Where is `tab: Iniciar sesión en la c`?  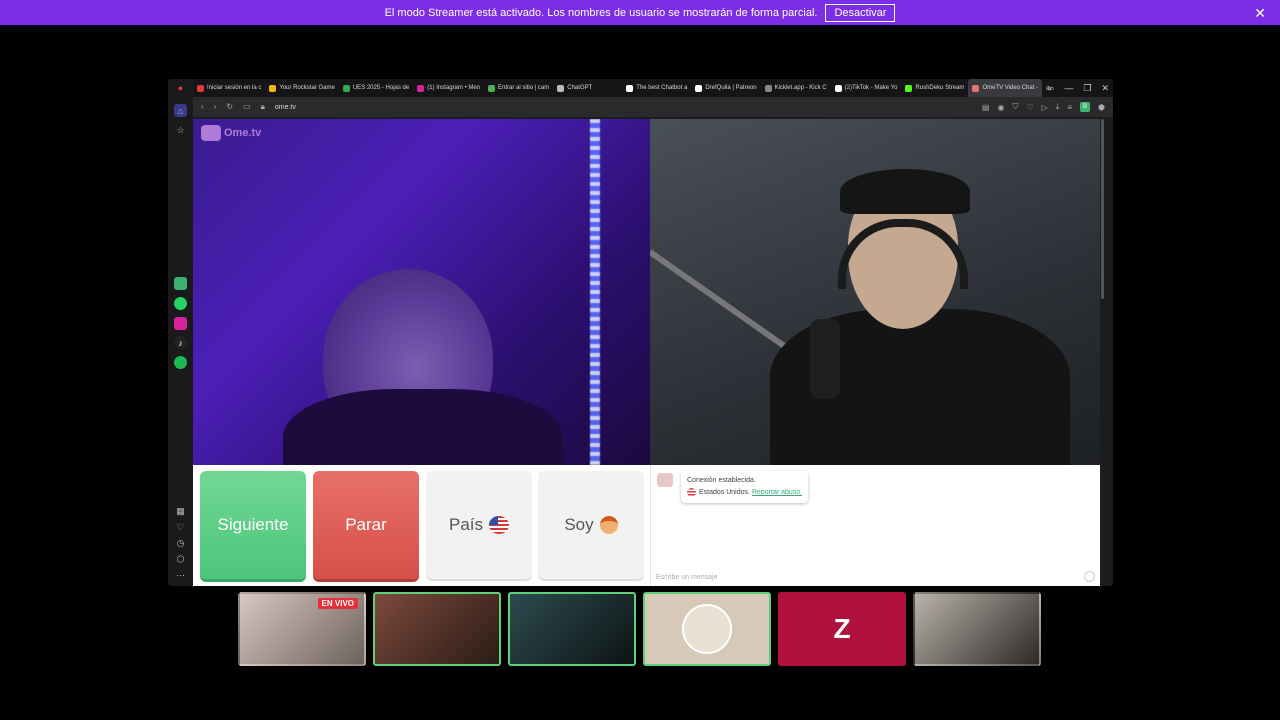
tab: Iniciar sesión en la c is located at coordinates (229, 88).